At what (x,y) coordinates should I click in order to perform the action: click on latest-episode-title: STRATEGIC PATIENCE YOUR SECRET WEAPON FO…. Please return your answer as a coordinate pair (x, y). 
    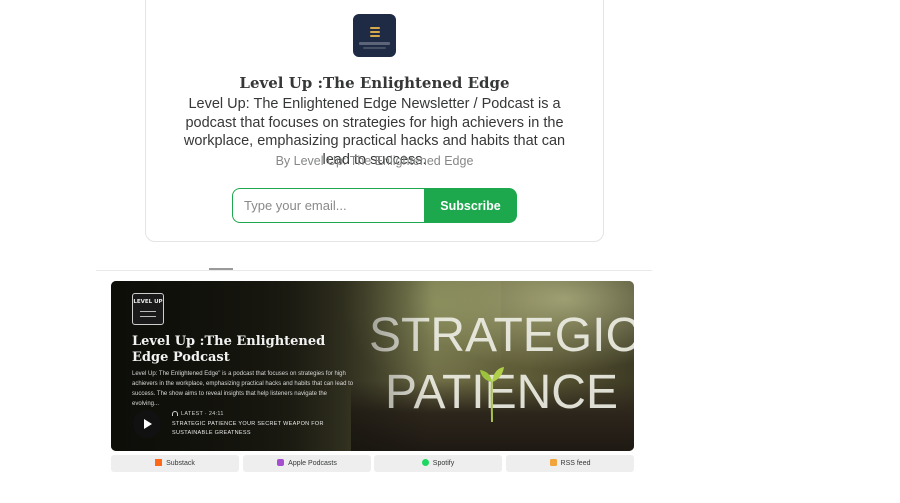
    Looking at the image, I should click on (257, 429).